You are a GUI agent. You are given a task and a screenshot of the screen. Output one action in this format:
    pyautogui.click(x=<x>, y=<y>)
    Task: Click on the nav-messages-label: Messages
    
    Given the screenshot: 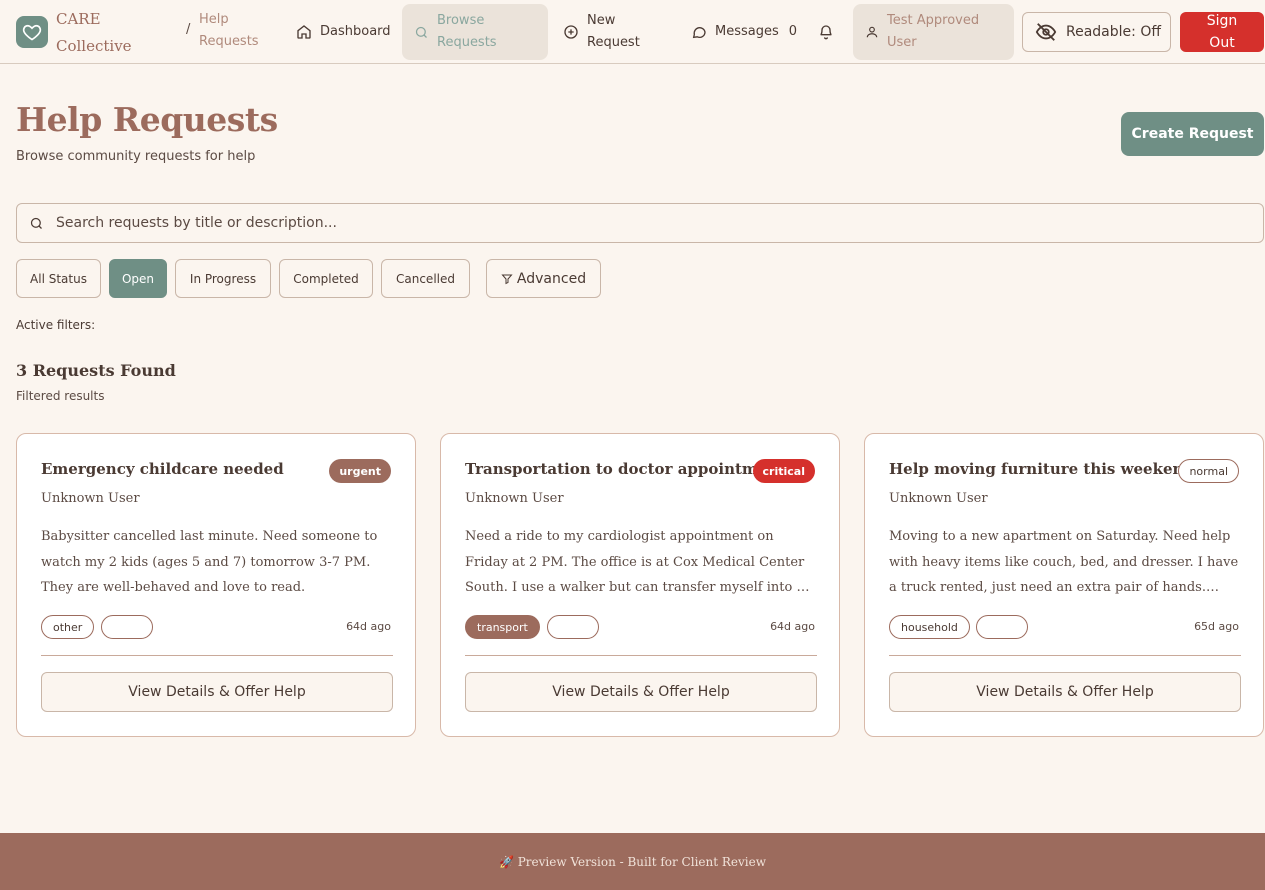 What is the action you would take?
    pyautogui.click(x=747, y=31)
    